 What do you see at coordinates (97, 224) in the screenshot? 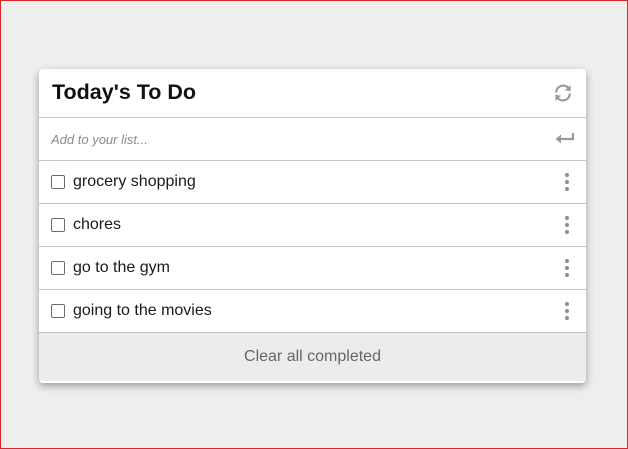
I see `item-label: chores` at bounding box center [97, 224].